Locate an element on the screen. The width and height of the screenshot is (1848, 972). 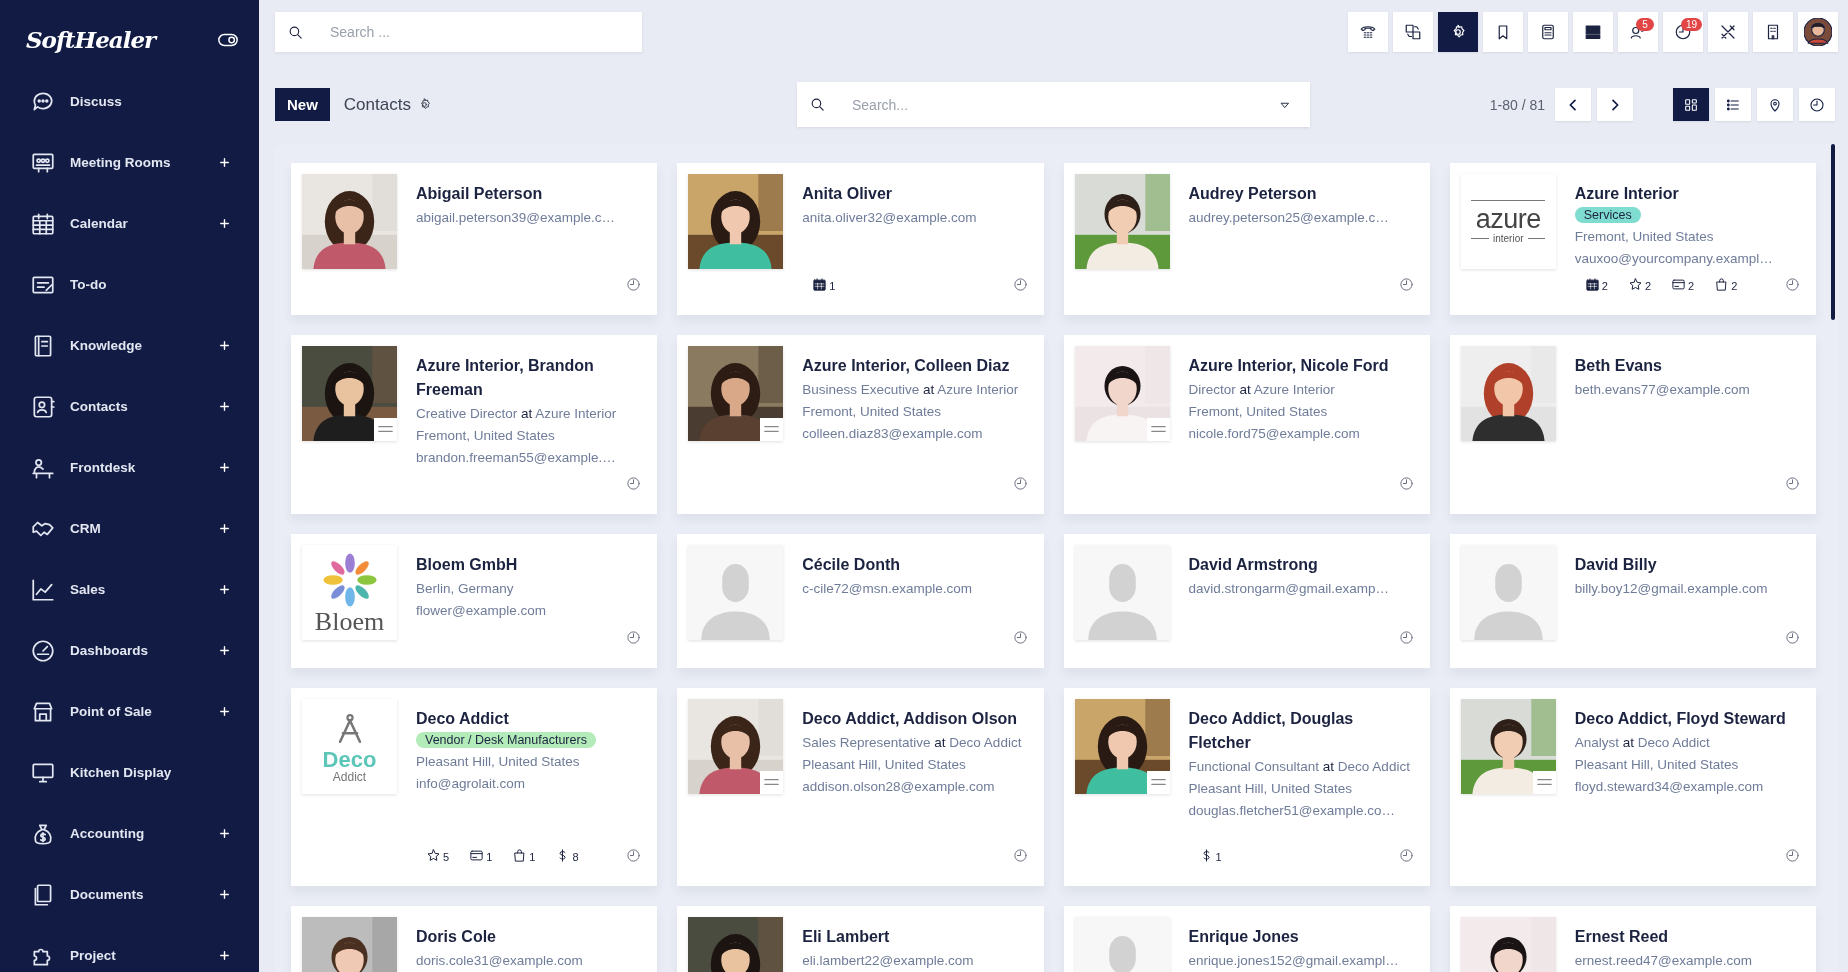
menu-item: Contacts is located at coordinates (129, 406).